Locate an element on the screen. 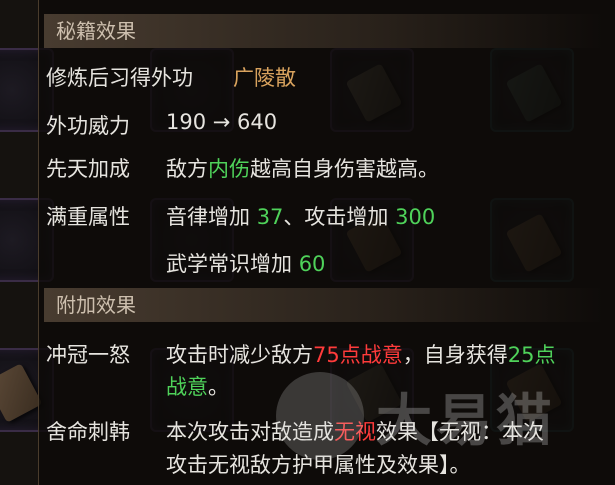 This screenshot has height=485, width=615. effect-line-2: 攻击无视敌方护甲属性及效果】。 is located at coordinates (318, 465).